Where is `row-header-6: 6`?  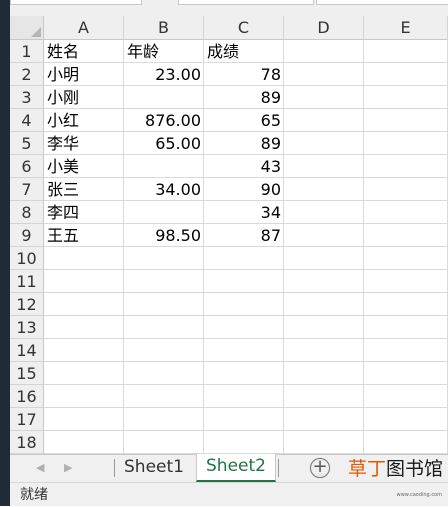 row-header-6: 6 is located at coordinates (27, 166).